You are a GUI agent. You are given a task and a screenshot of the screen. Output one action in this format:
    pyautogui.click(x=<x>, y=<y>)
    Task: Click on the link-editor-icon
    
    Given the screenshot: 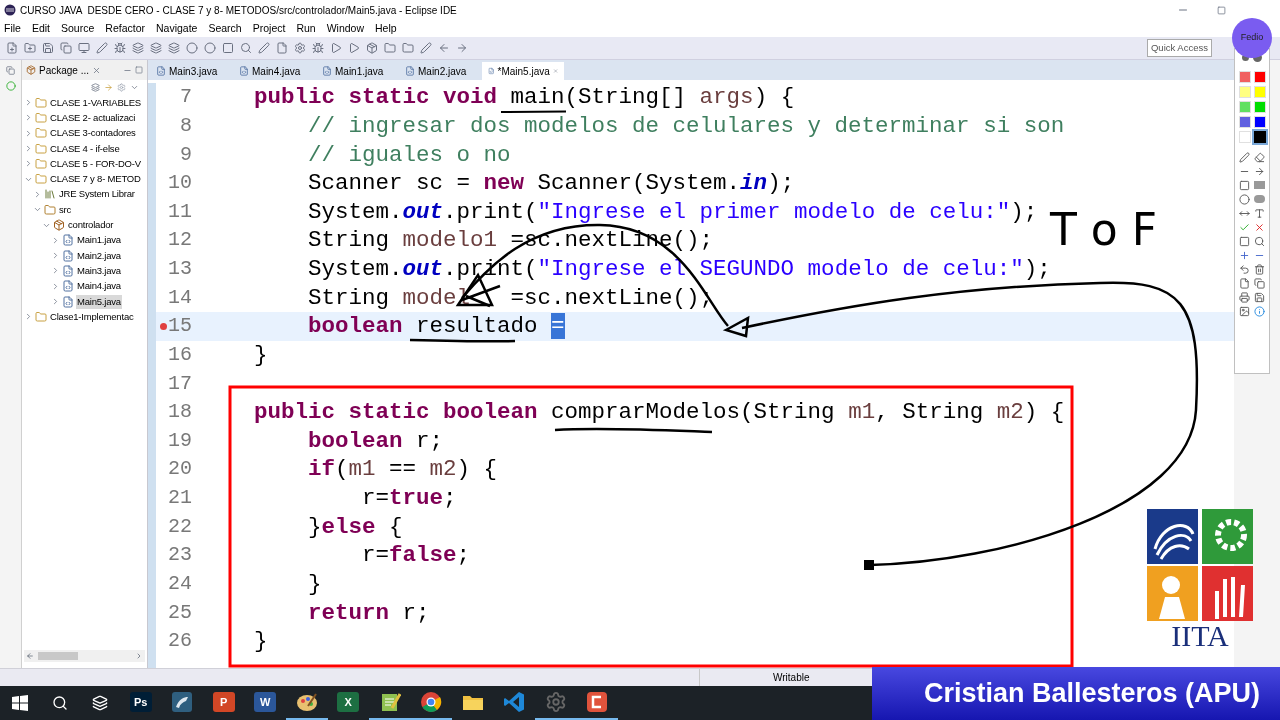 What is the action you would take?
    pyautogui.click(x=108, y=87)
    